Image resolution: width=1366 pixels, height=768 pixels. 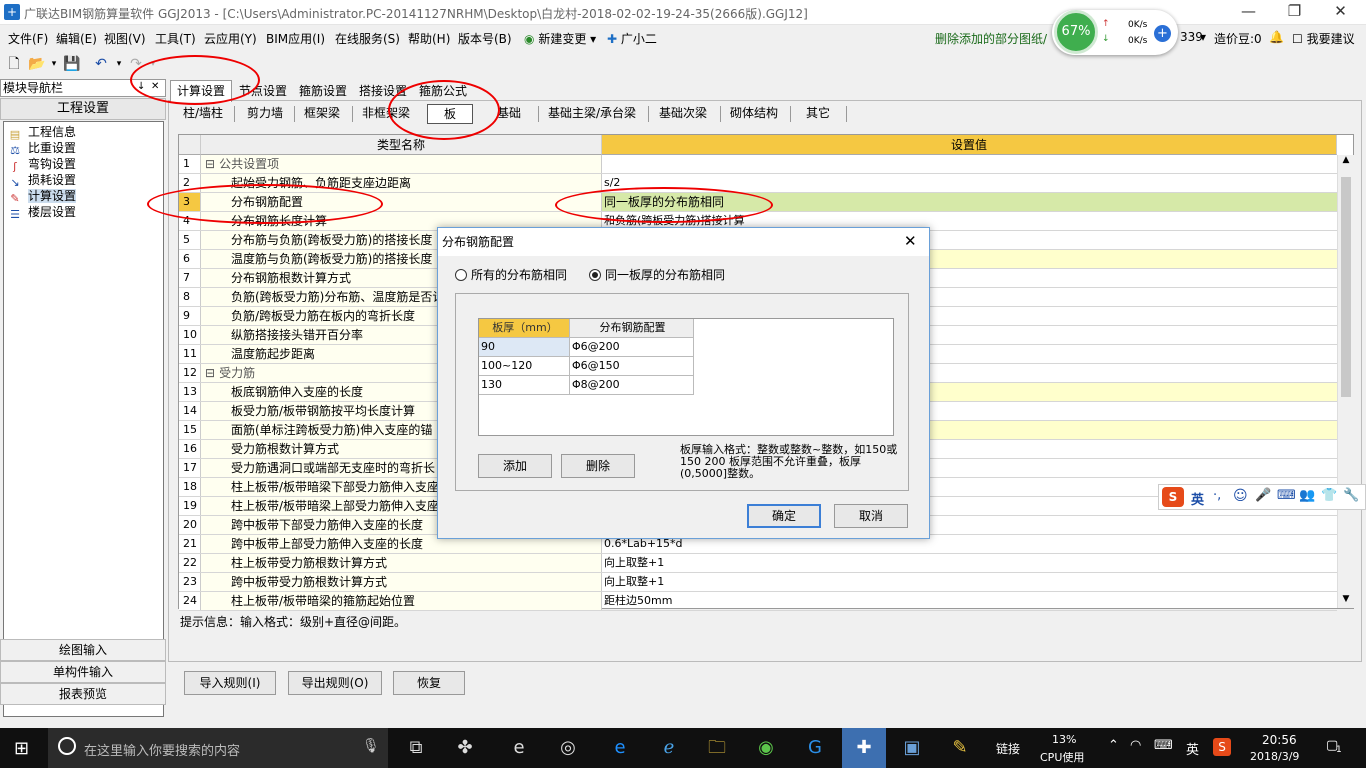 What do you see at coordinates (632, 366) in the screenshot?
I see `rebar-config-cell: Φ6@150` at bounding box center [632, 366].